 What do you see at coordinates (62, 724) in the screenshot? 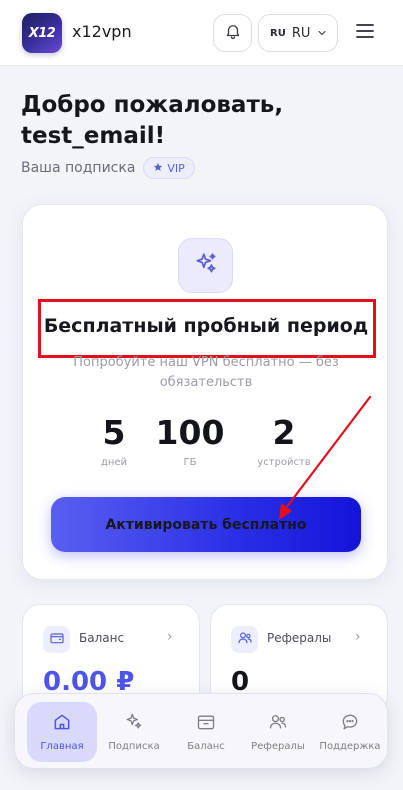
I see `home-icon` at bounding box center [62, 724].